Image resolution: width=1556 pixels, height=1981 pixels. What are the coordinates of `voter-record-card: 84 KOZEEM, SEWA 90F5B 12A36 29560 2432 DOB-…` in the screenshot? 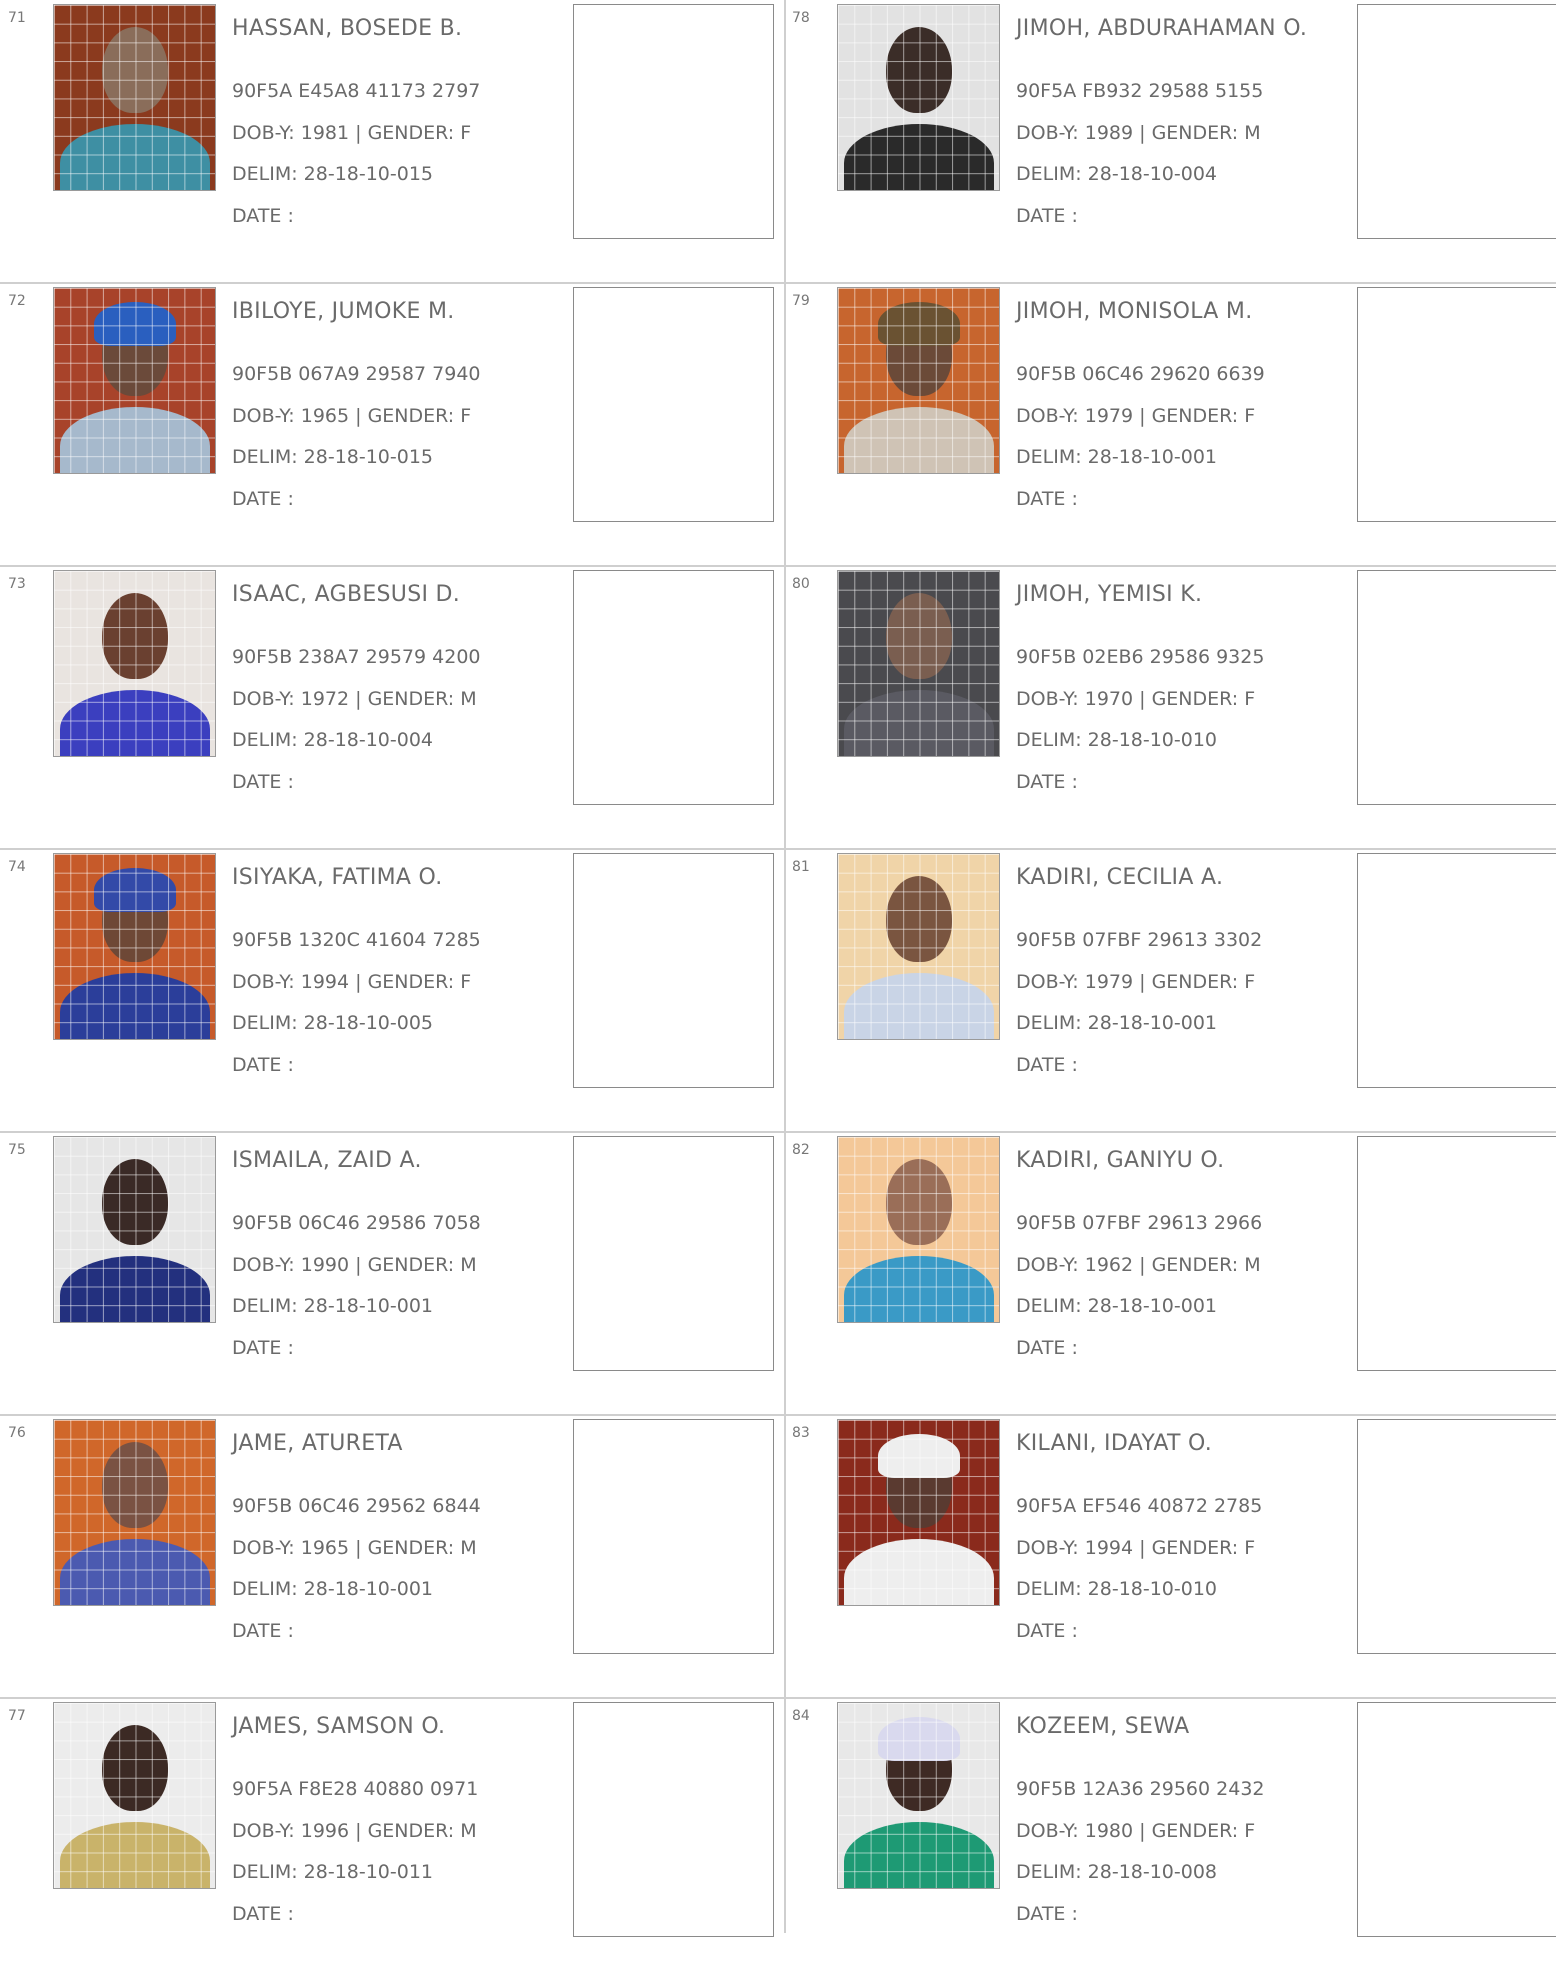 It's located at (1170, 1839).